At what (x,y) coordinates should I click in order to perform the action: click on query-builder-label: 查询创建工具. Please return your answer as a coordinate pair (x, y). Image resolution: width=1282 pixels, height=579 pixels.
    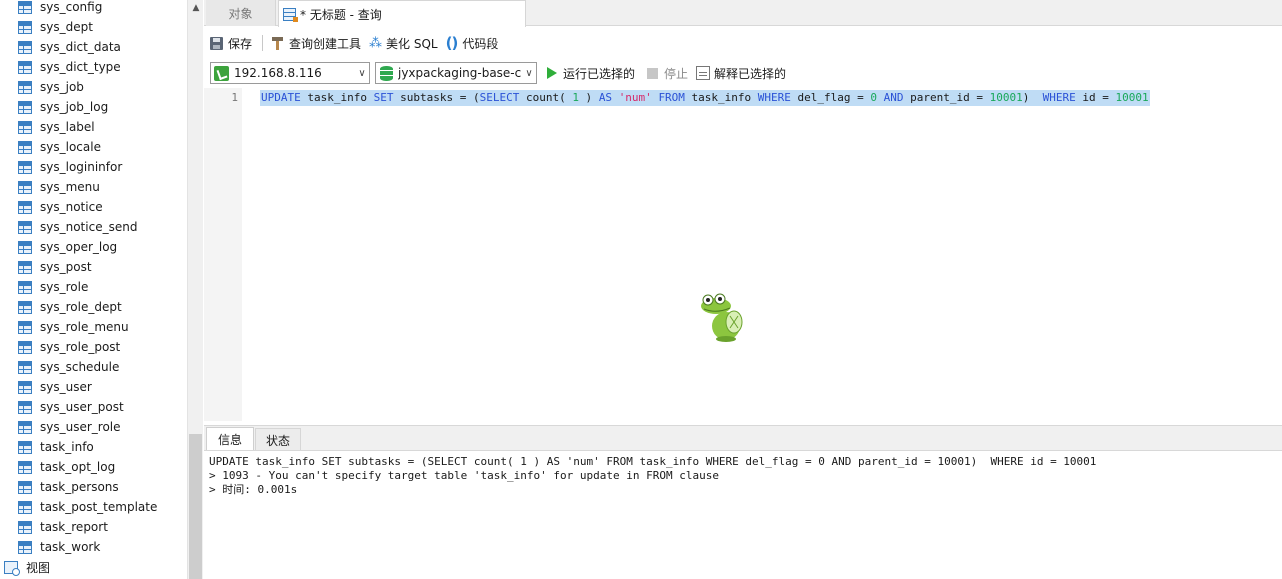
    Looking at the image, I should click on (325, 43).